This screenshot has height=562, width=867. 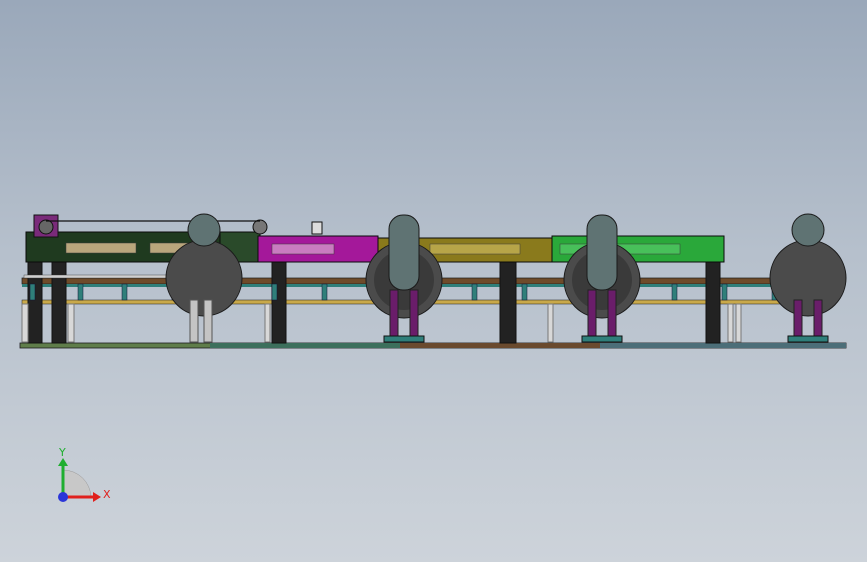 I want to click on z-axis-dot, so click(x=63, y=497).